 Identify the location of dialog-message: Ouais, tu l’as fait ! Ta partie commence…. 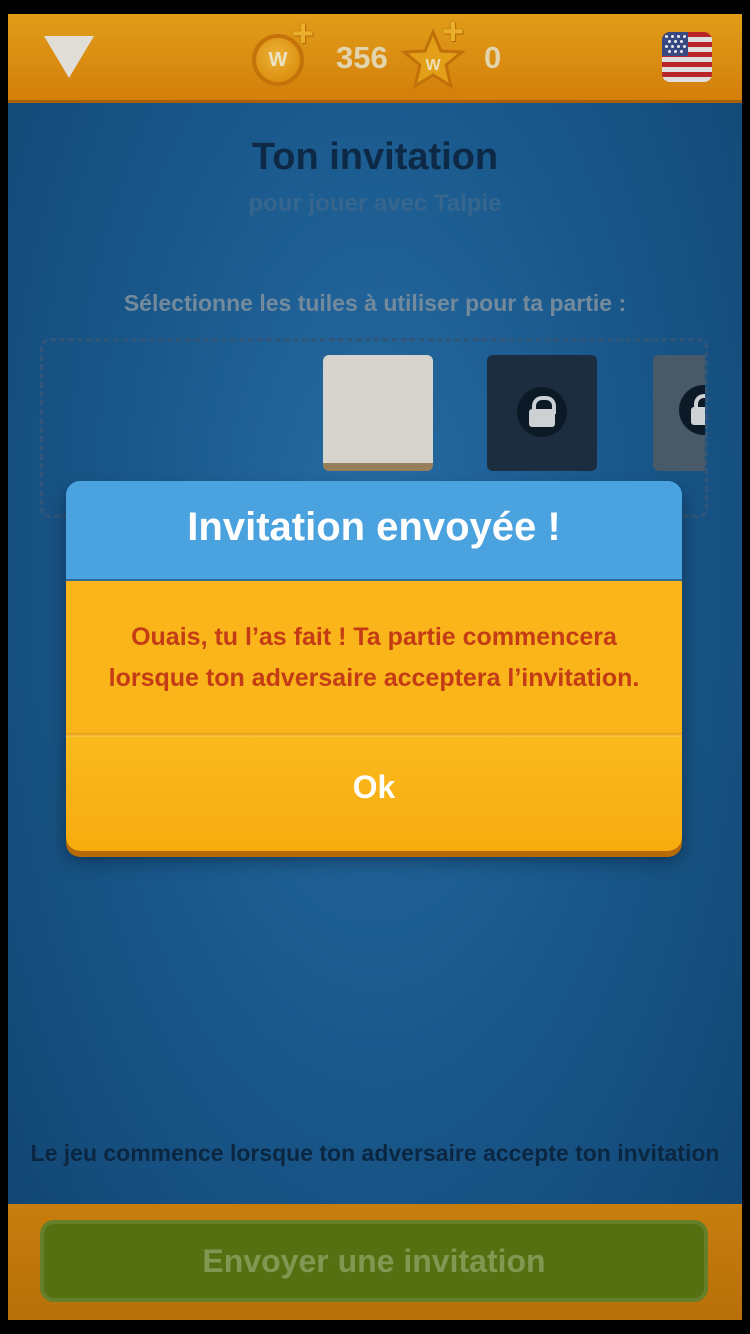
(374, 657).